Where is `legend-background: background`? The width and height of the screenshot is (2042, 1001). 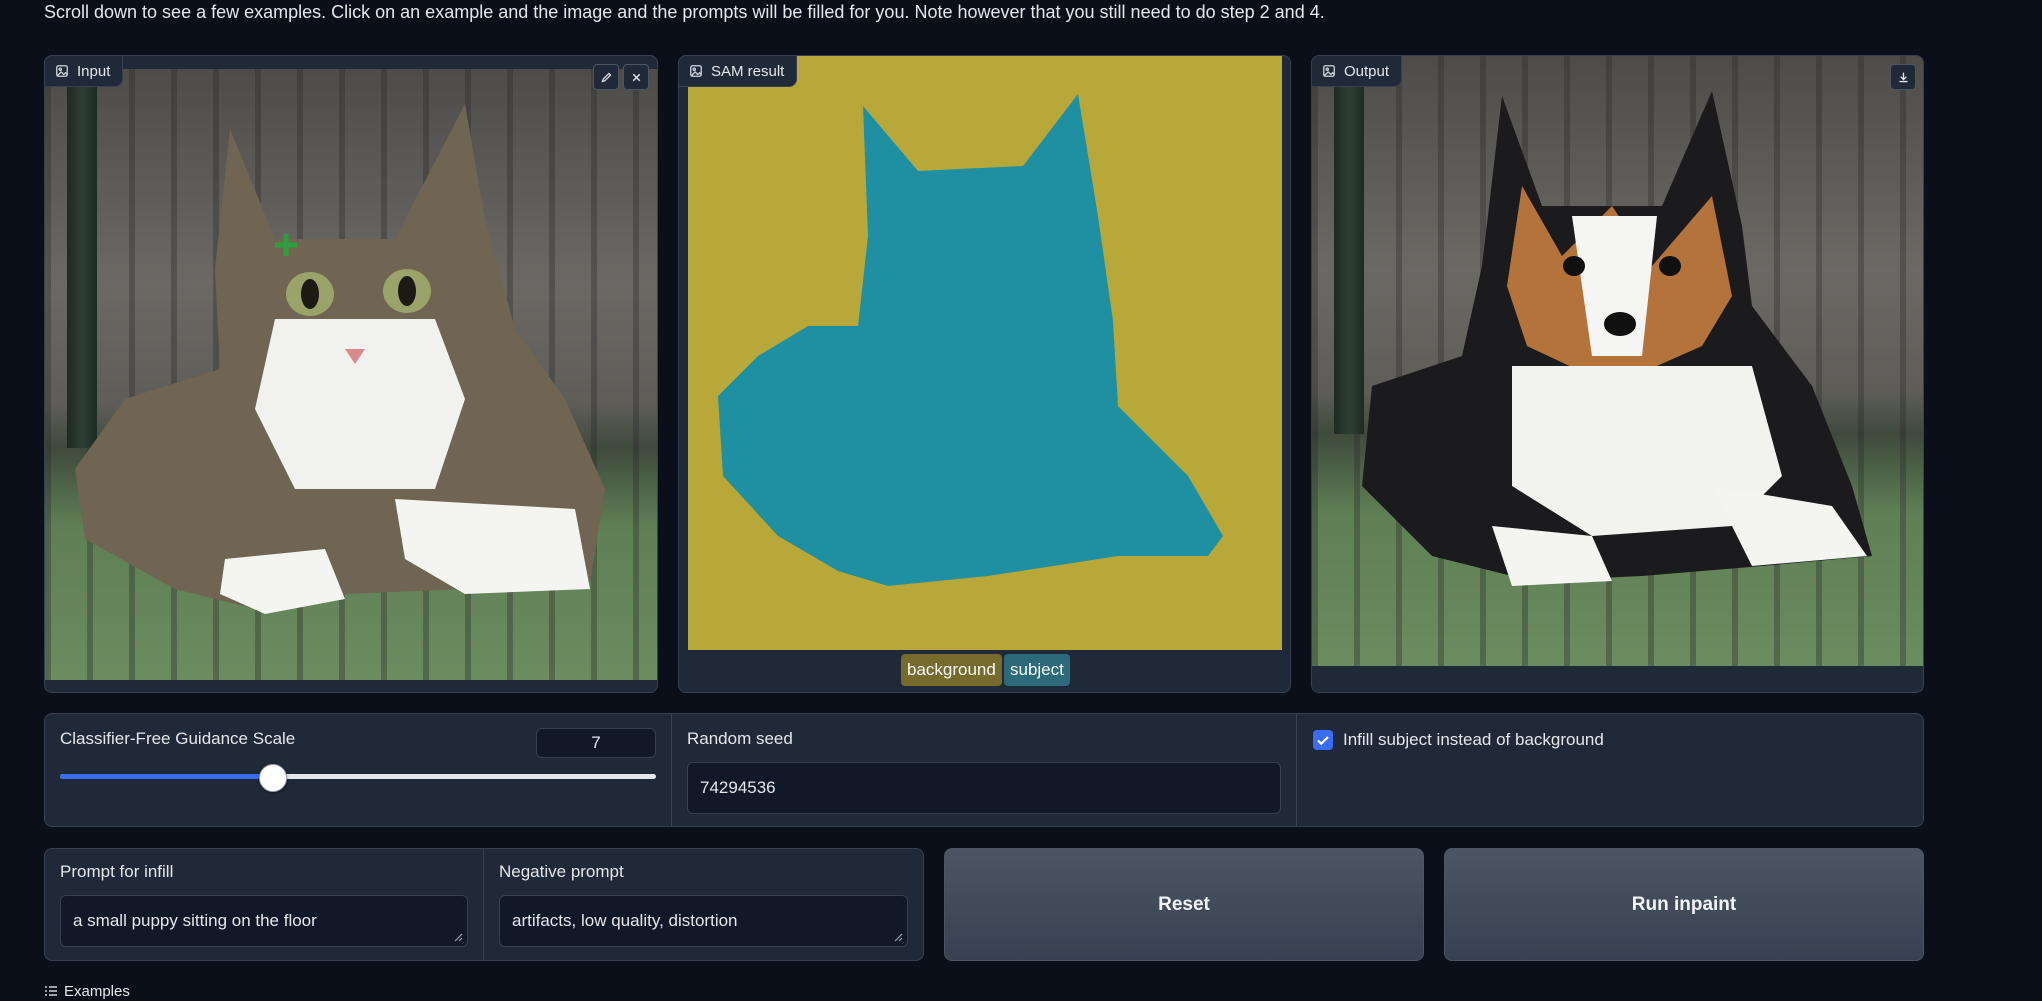 legend-background: background is located at coordinates (951, 670).